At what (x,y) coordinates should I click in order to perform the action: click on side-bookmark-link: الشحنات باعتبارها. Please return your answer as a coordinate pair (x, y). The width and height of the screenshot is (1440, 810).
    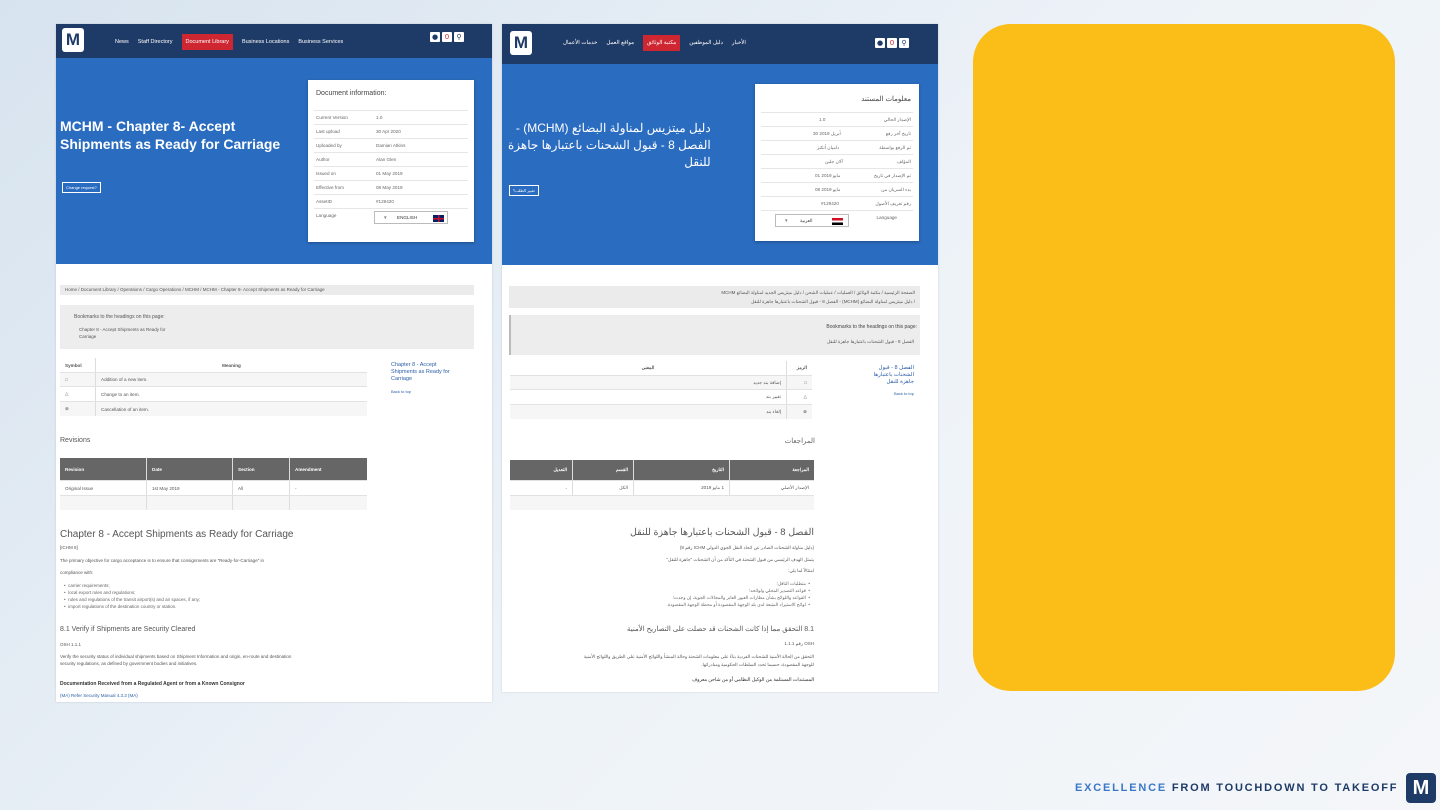
    Looking at the image, I should click on (894, 375).